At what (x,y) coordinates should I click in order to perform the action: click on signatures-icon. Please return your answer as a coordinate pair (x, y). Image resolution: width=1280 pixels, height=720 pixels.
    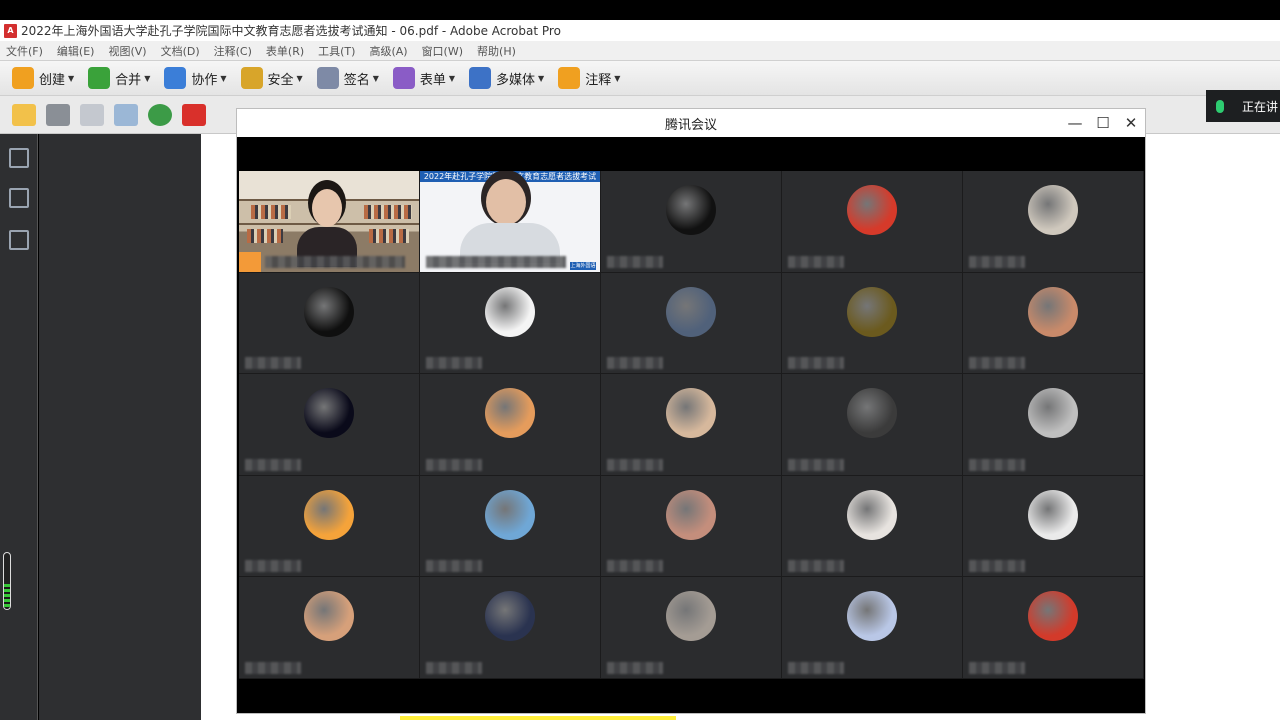
    Looking at the image, I should click on (19, 240).